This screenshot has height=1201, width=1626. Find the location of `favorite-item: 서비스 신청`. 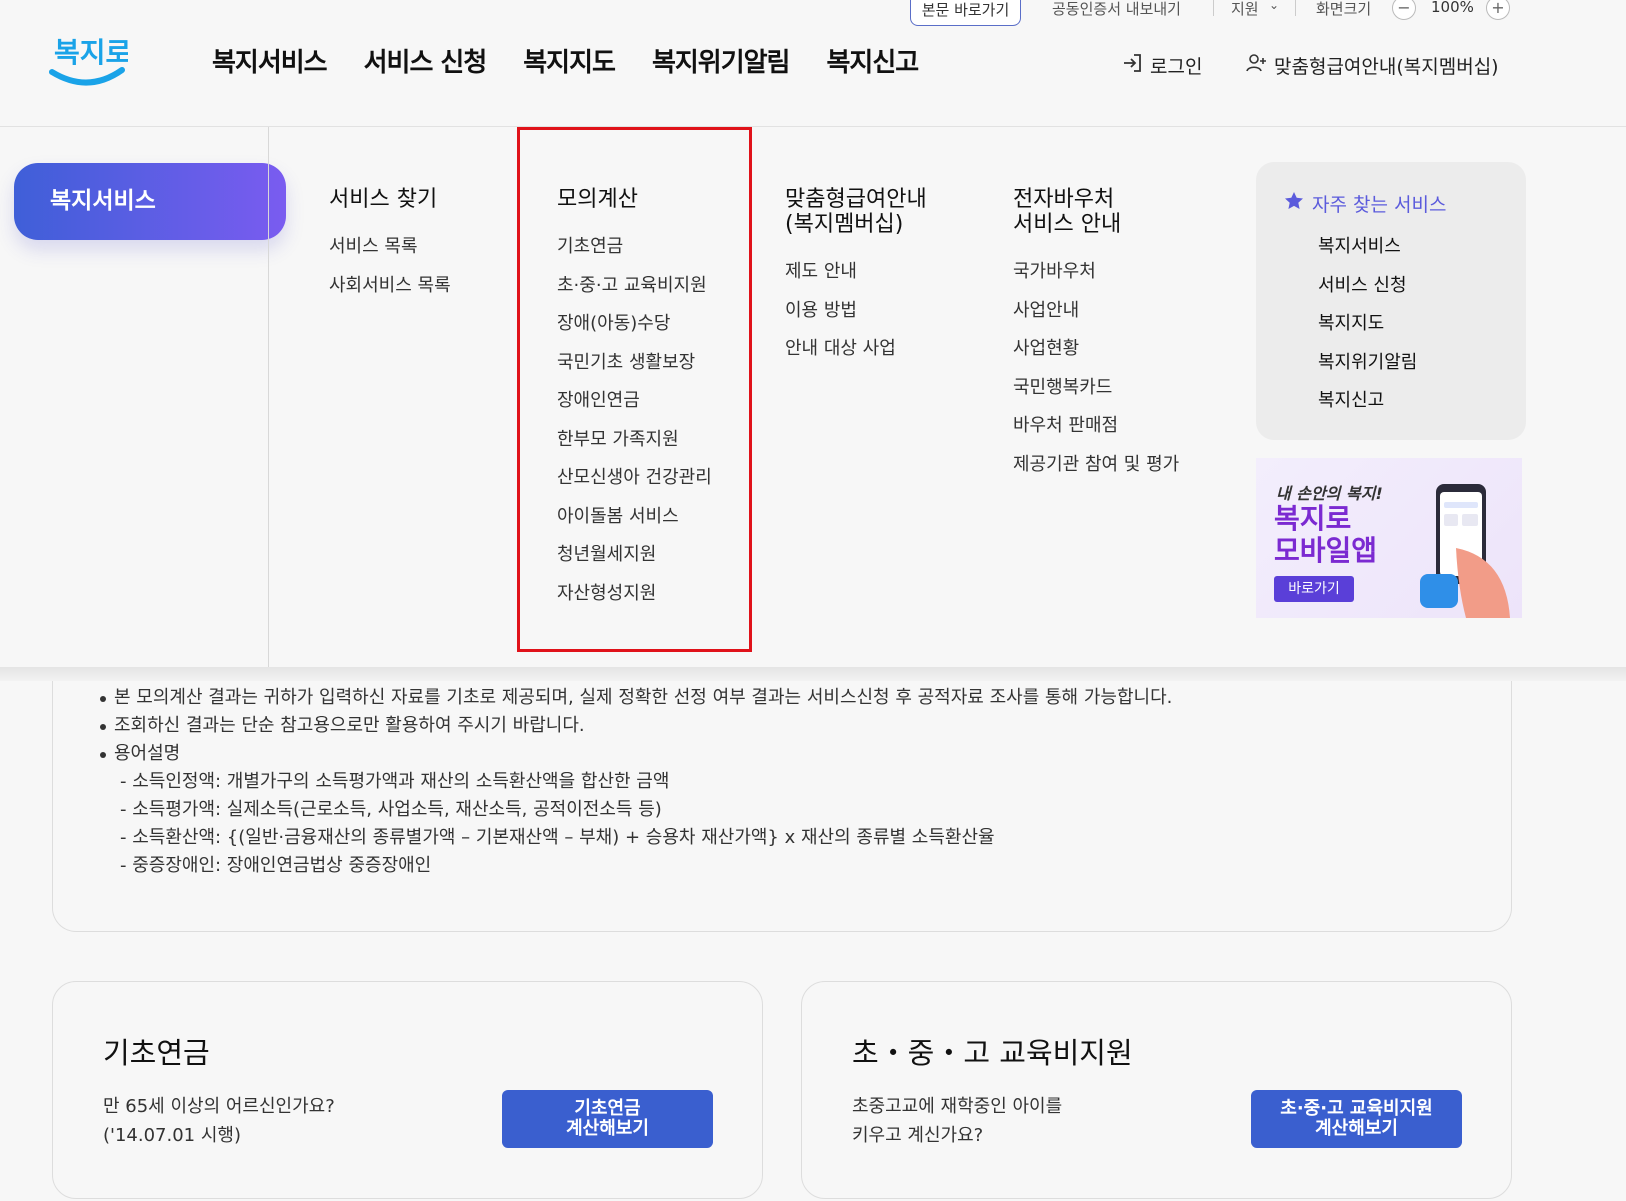

favorite-item: 서비스 신청 is located at coordinates (1367, 290).